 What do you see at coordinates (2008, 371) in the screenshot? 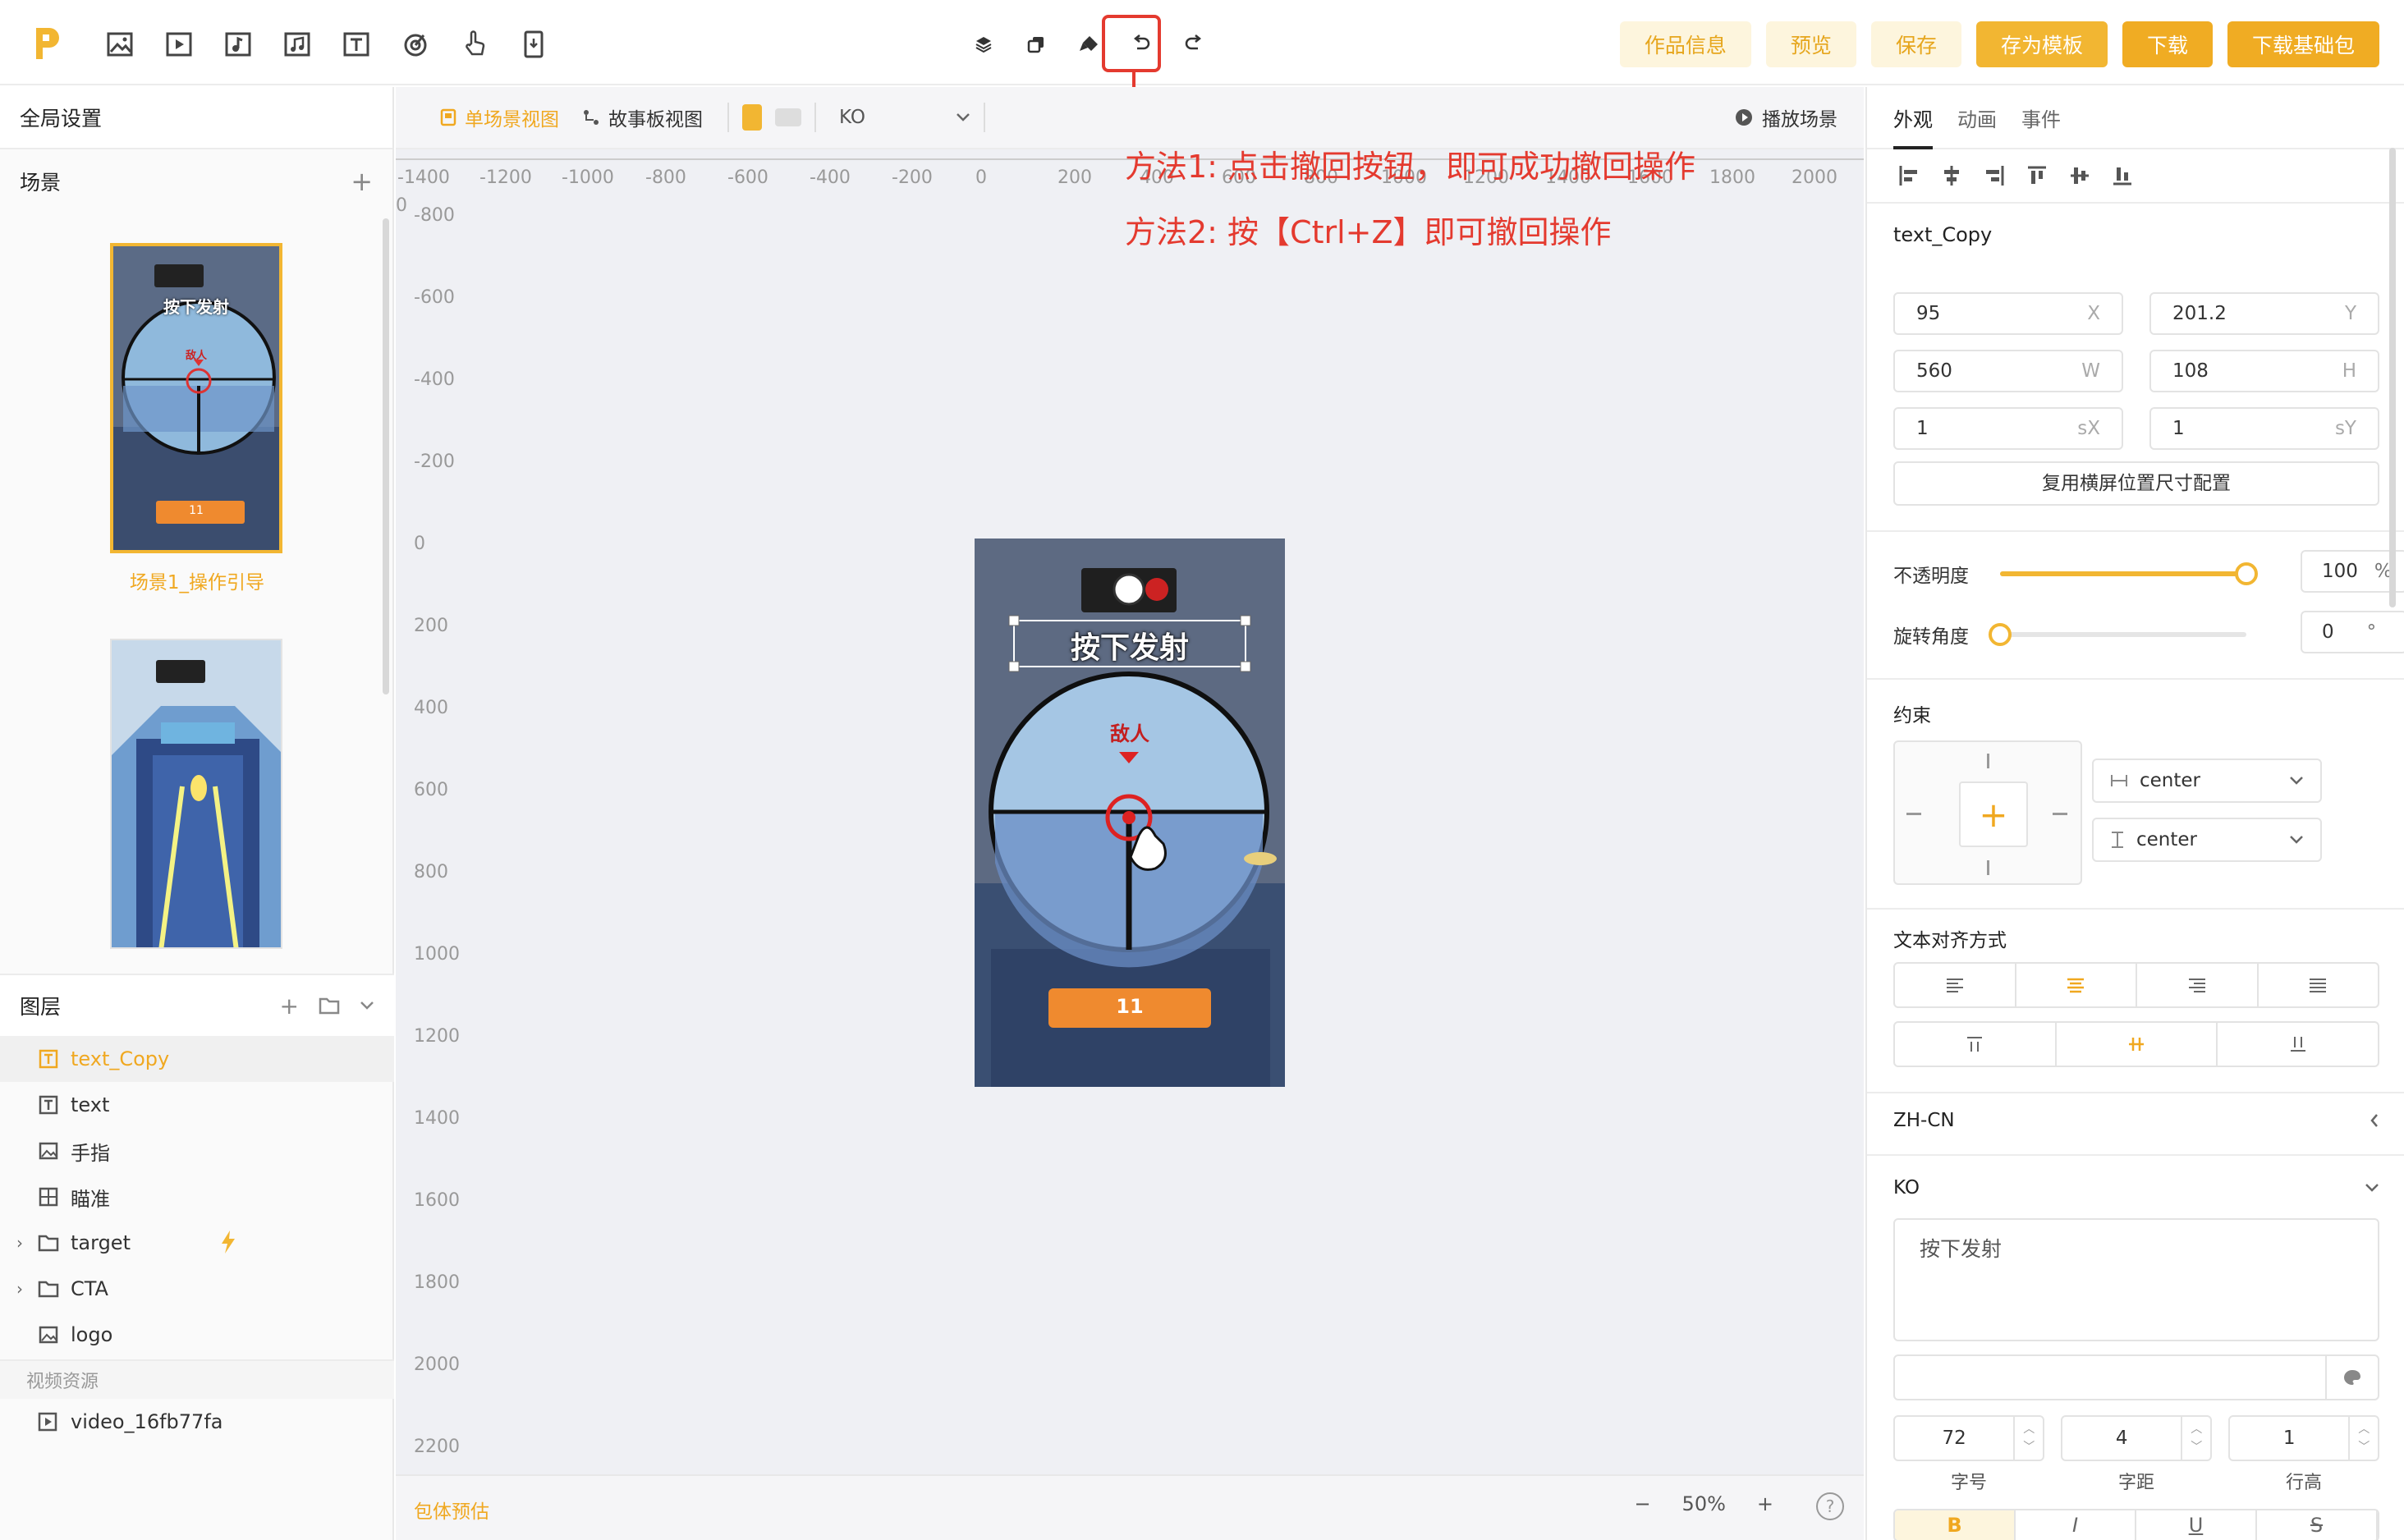
I see `width-field: 560 W` at bounding box center [2008, 371].